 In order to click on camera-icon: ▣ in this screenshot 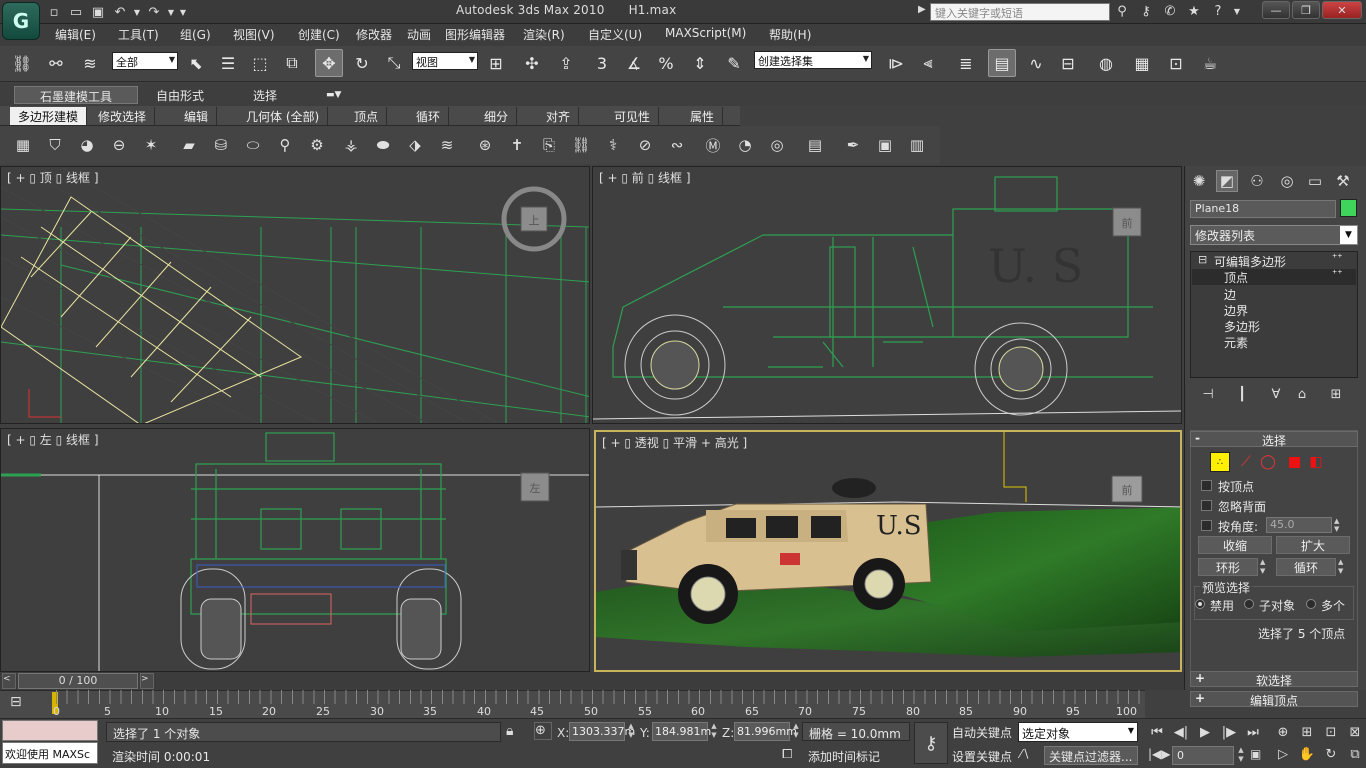, I will do `click(885, 145)`.